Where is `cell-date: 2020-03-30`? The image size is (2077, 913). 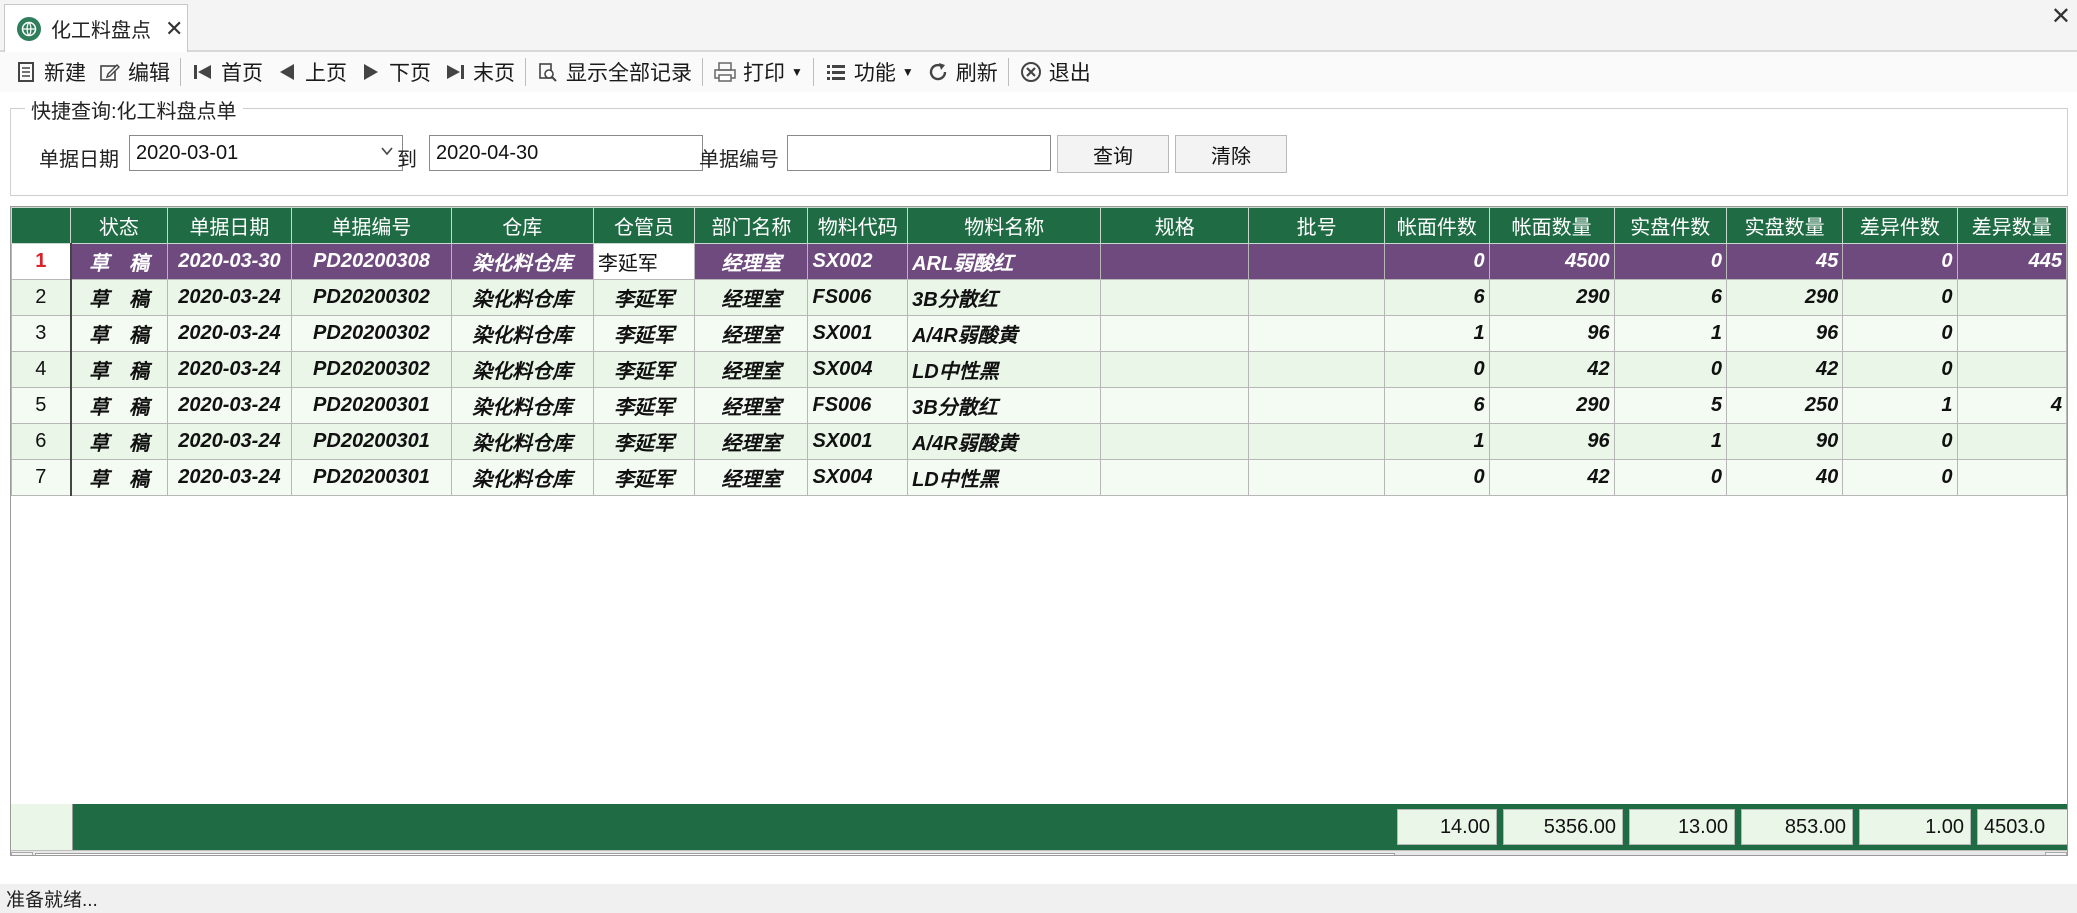 cell-date: 2020-03-30 is located at coordinates (229, 261).